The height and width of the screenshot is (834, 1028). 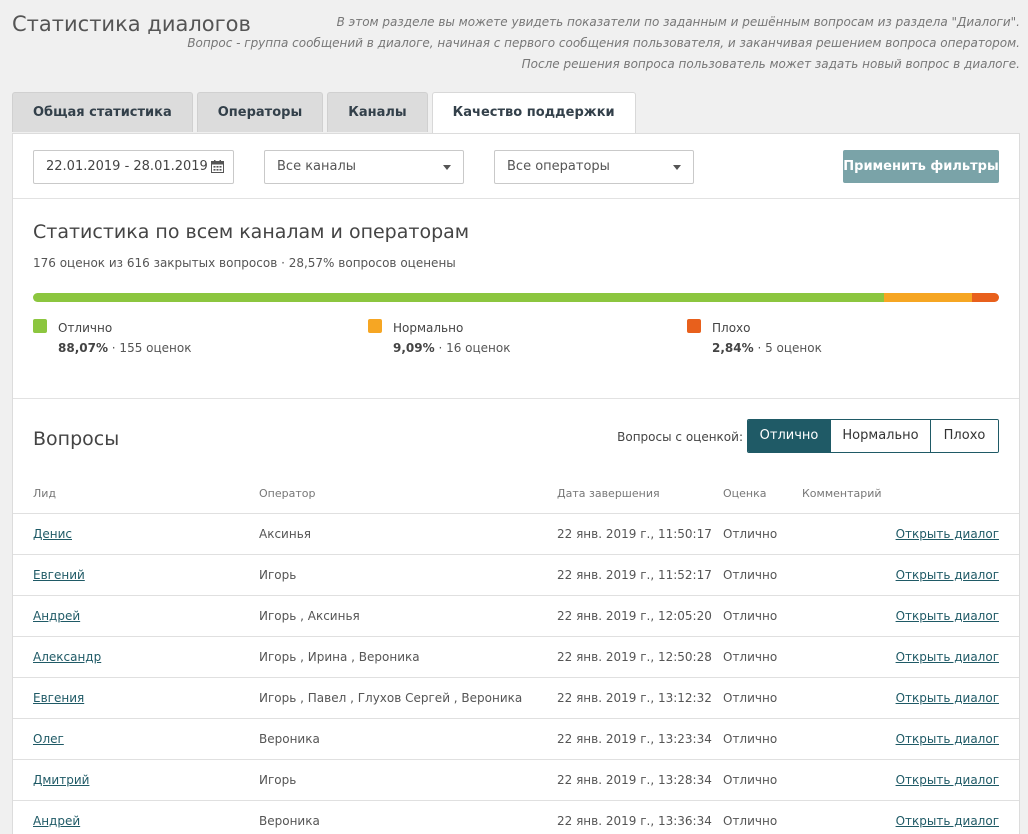 What do you see at coordinates (408, 698) in the screenshot?
I see `operator-cell: Игорь , Павел , Глухов Сергей , Вероника` at bounding box center [408, 698].